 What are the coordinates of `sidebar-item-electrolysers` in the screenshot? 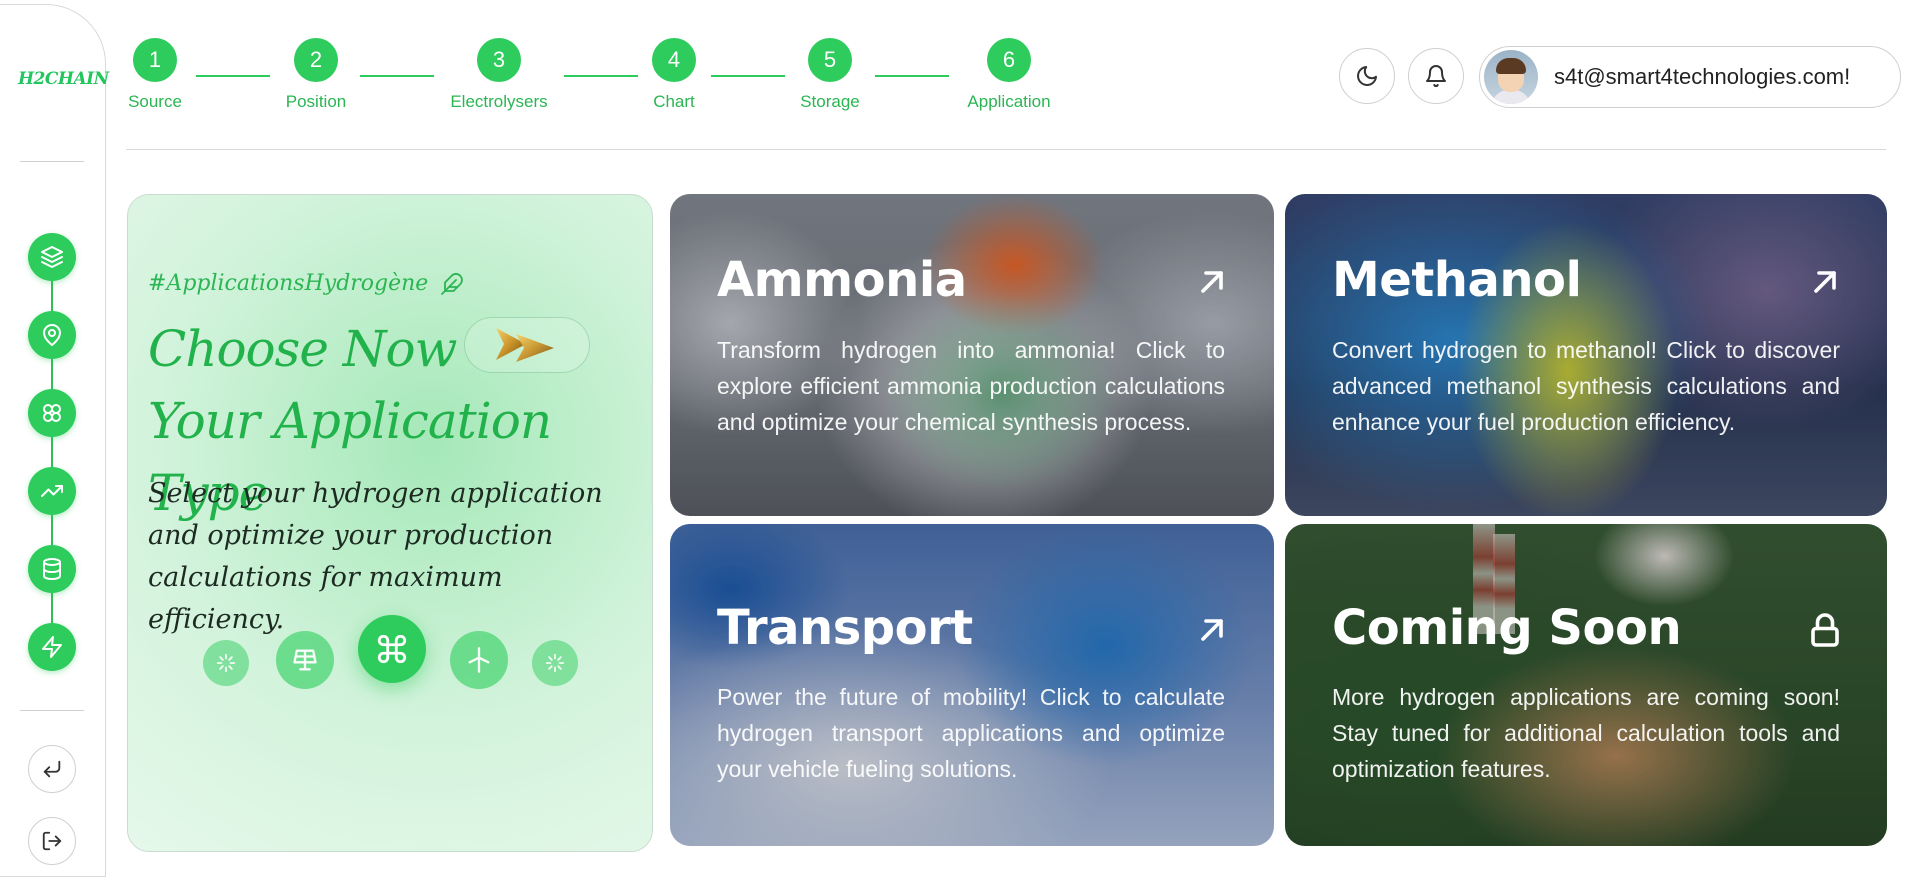 It's located at (52, 413).